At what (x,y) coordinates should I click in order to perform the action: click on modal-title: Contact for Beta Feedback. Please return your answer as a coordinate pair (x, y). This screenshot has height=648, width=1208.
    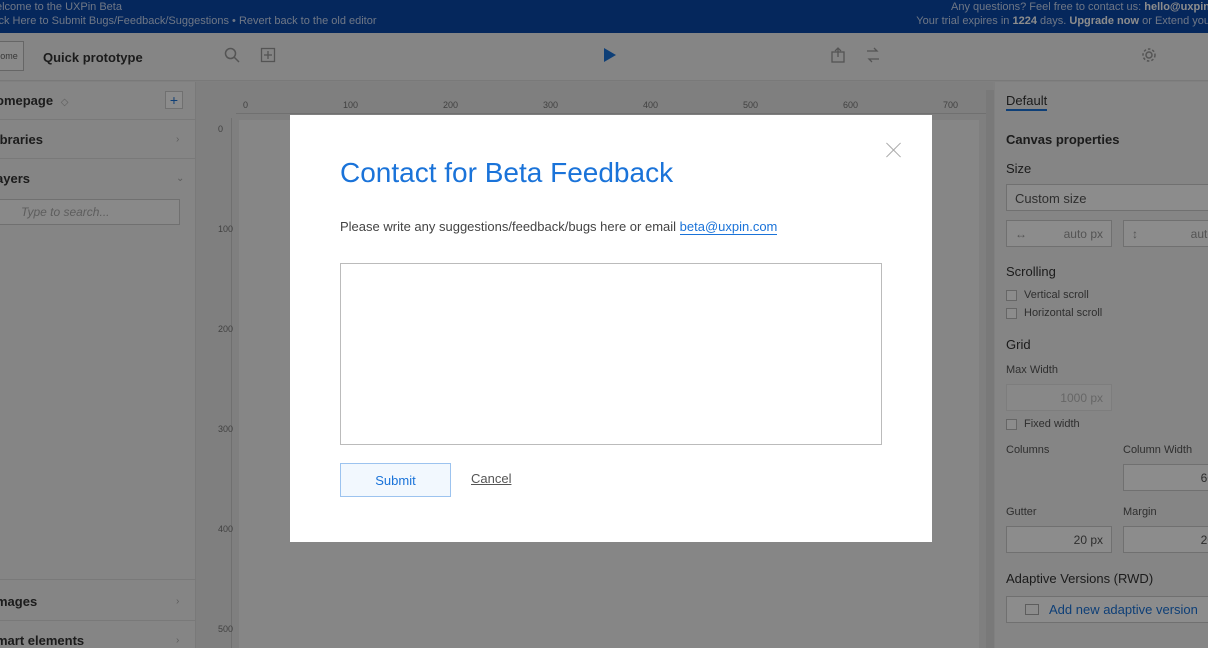
    Looking at the image, I should click on (507, 172).